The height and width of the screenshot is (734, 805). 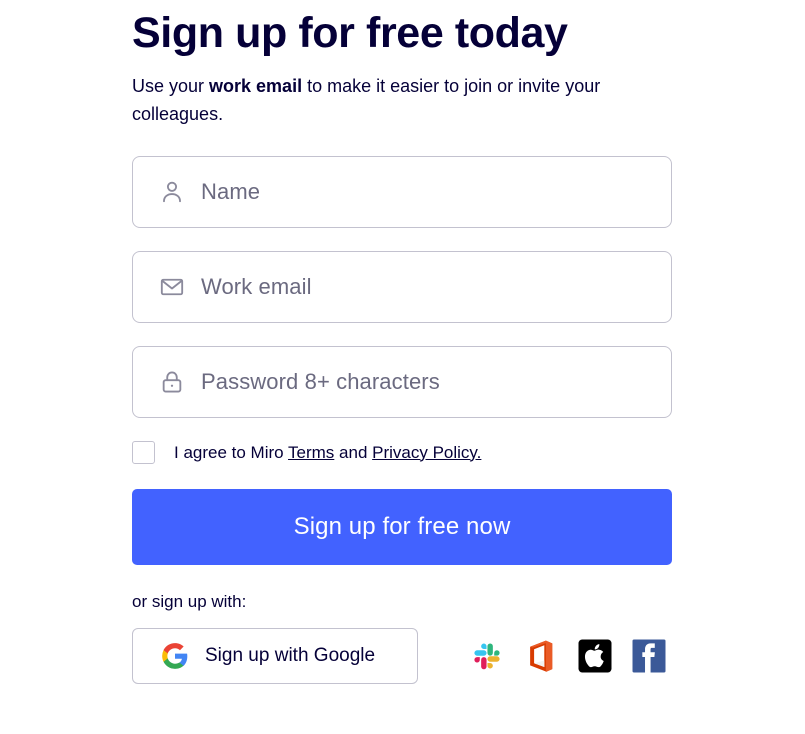 I want to click on name-input-placeholder: Name, so click(x=231, y=191).